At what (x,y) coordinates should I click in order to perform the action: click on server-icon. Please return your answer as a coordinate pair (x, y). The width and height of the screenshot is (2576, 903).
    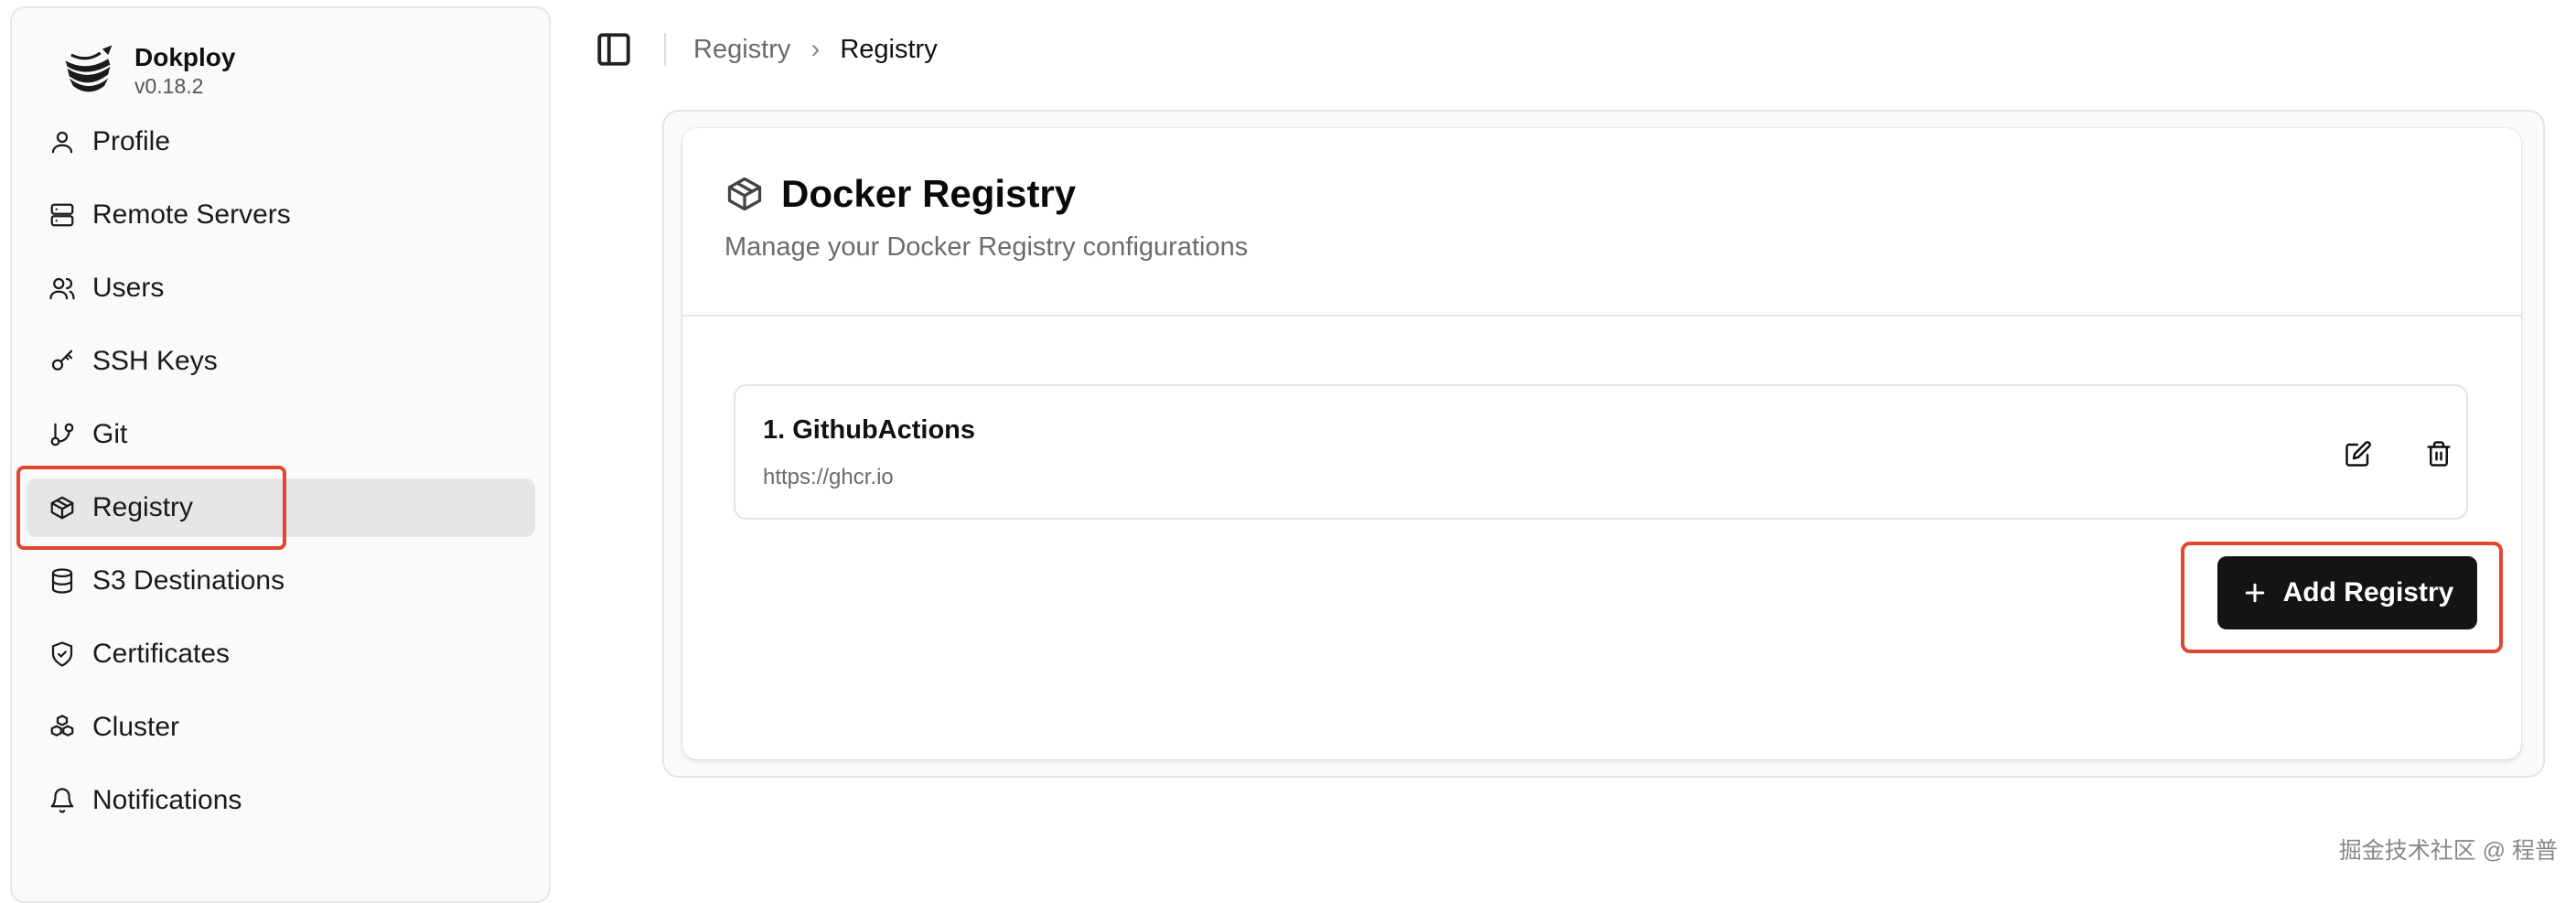
    Looking at the image, I should click on (62, 215).